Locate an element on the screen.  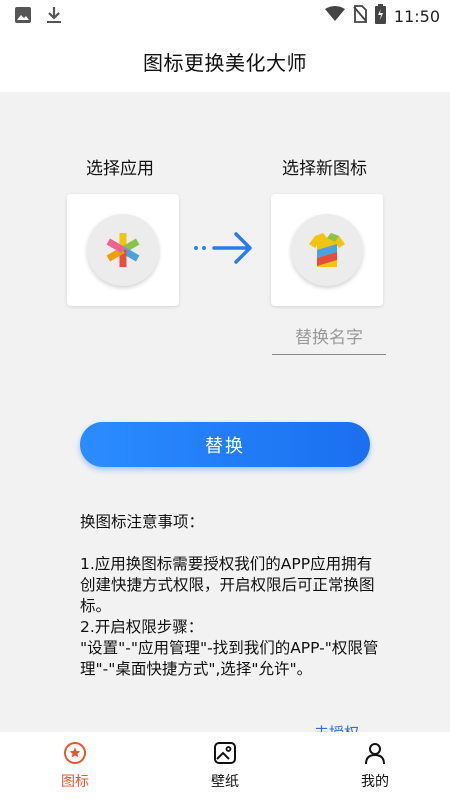
select-icon-card is located at coordinates (327, 250).